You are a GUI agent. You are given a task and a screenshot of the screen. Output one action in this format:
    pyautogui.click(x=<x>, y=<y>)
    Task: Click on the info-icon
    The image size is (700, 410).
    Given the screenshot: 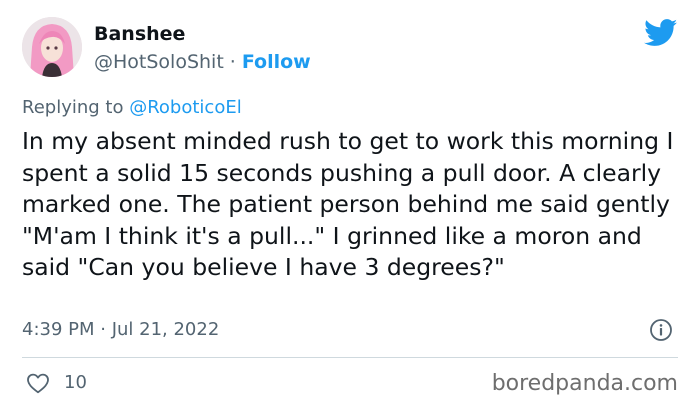 What is the action you would take?
    pyautogui.click(x=661, y=330)
    